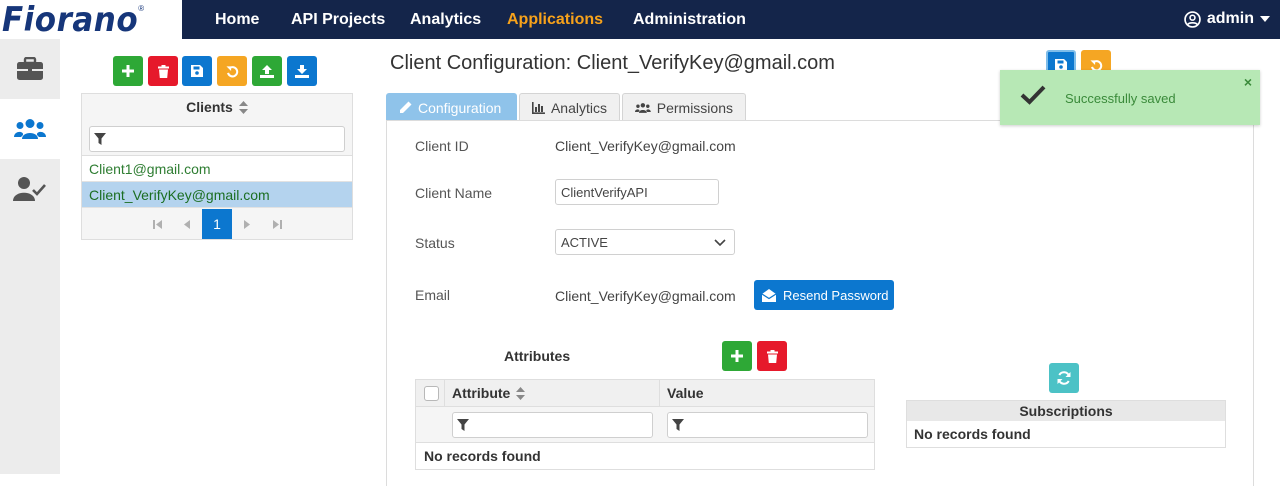 This screenshot has width=1280, height=486. Describe the element at coordinates (720, 242) in the screenshot. I see `chevron-down-icon` at that location.